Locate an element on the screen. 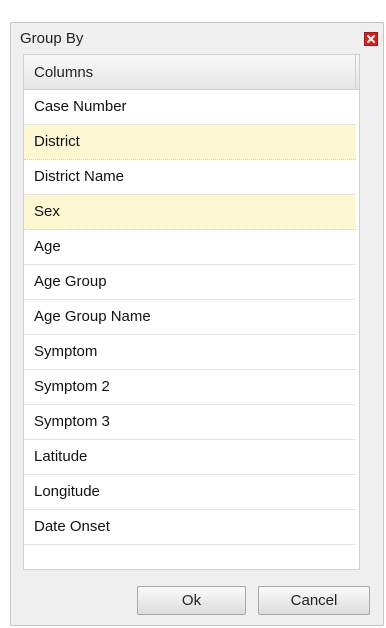 This screenshot has height=628, width=386. column-row-label: Age Group Name is located at coordinates (92, 316).